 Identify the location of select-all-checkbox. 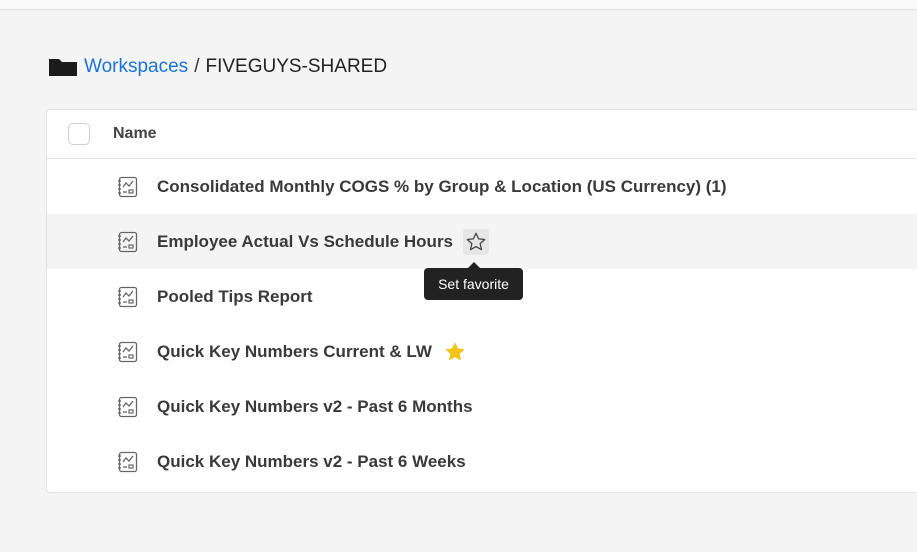
(79, 134).